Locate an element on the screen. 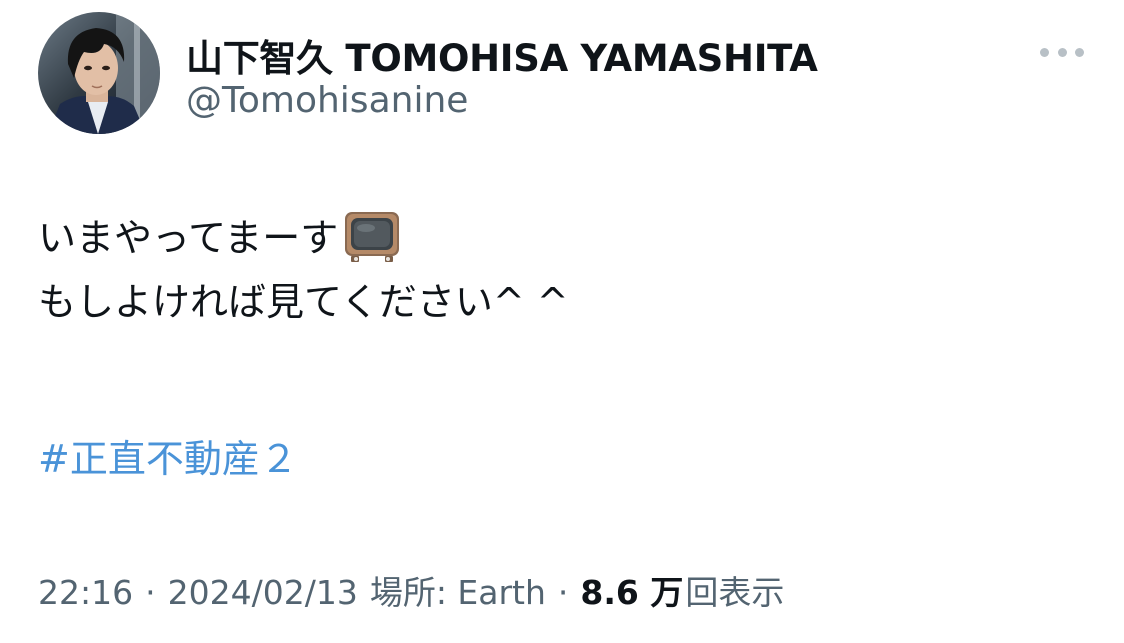 Image resolution: width=1124 pixels, height=643 pixels. tweet-location: 場所: Earth is located at coordinates (457, 592).